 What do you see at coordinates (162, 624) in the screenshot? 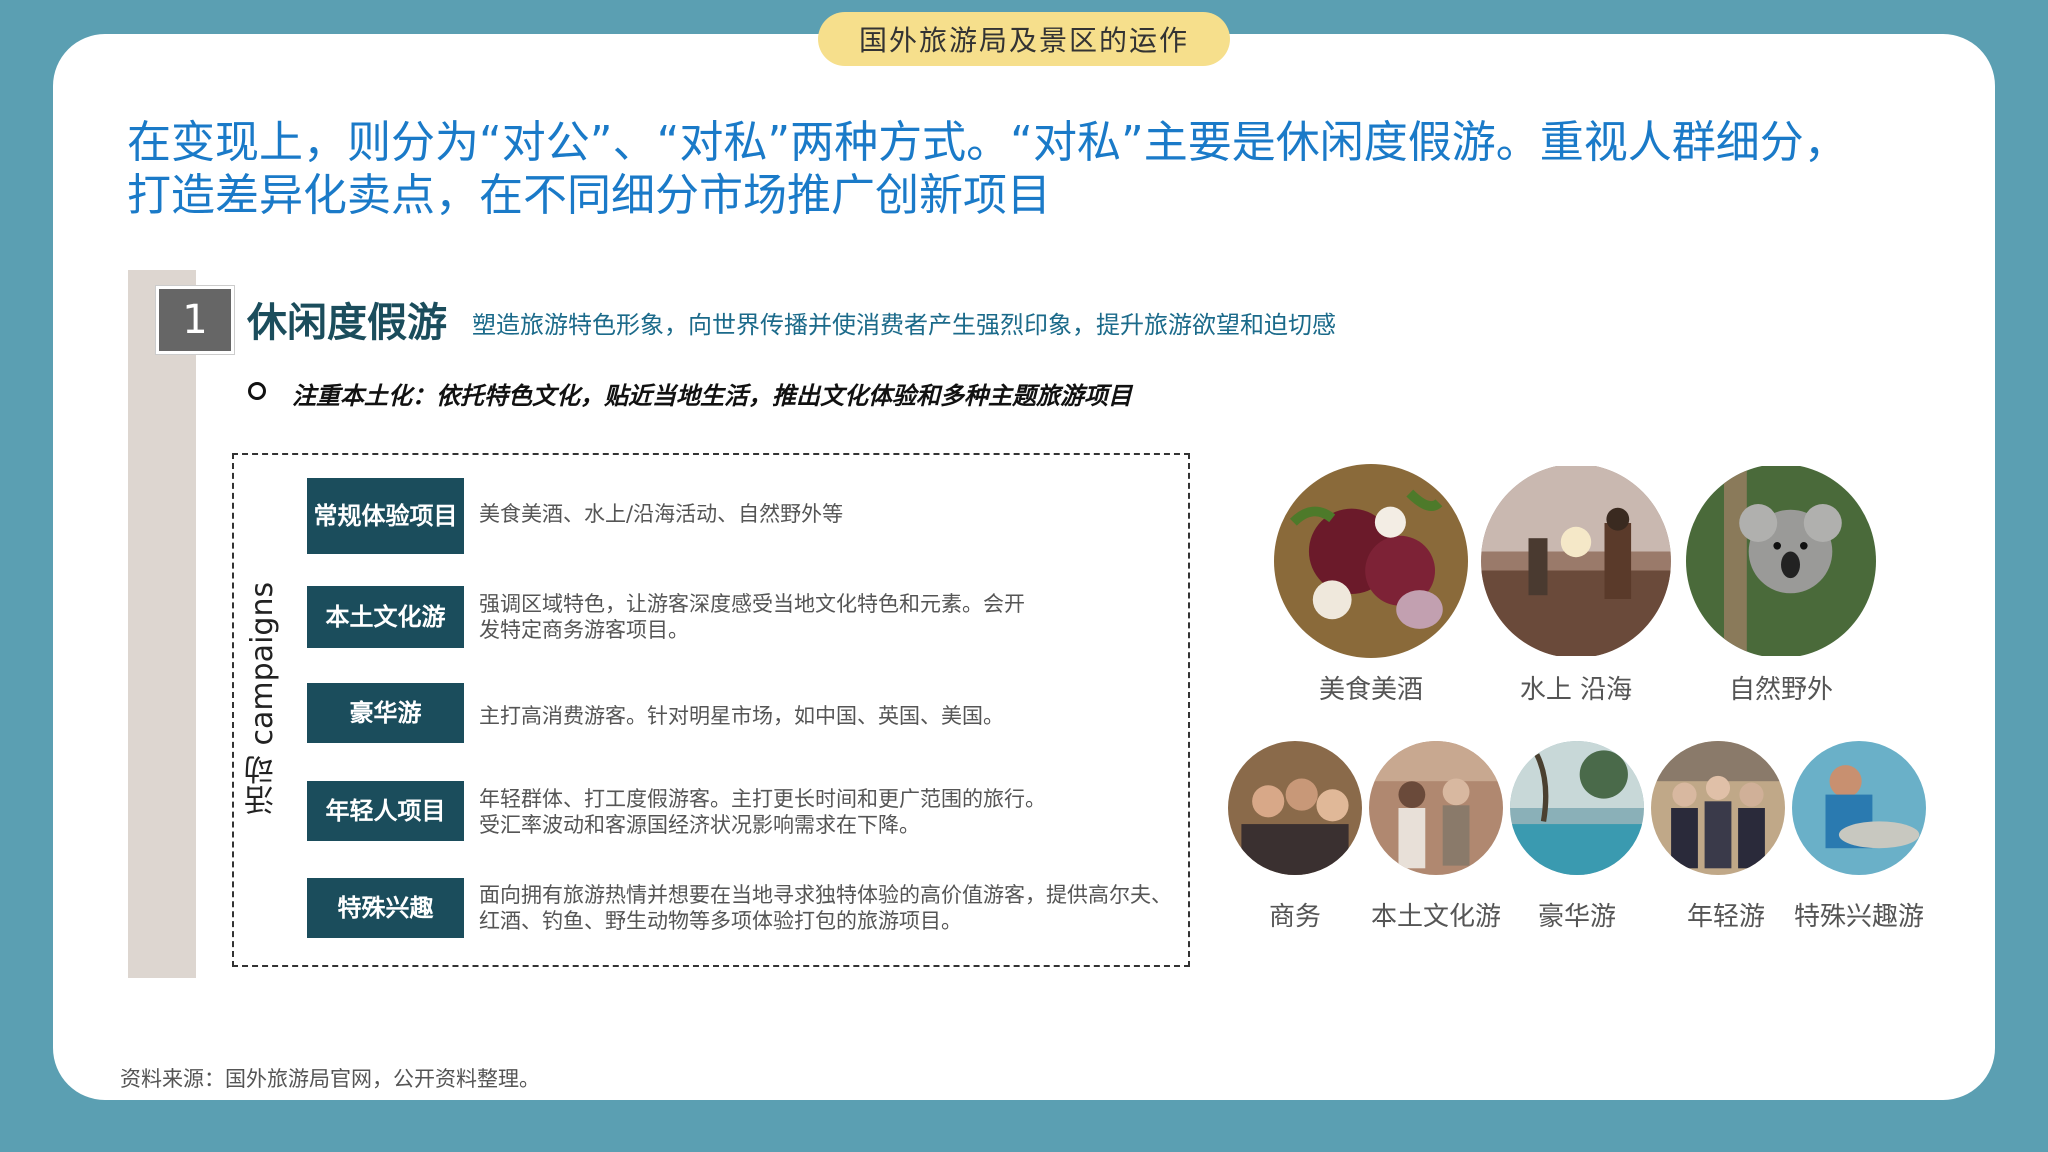
I see `left-accent-strip` at bounding box center [162, 624].